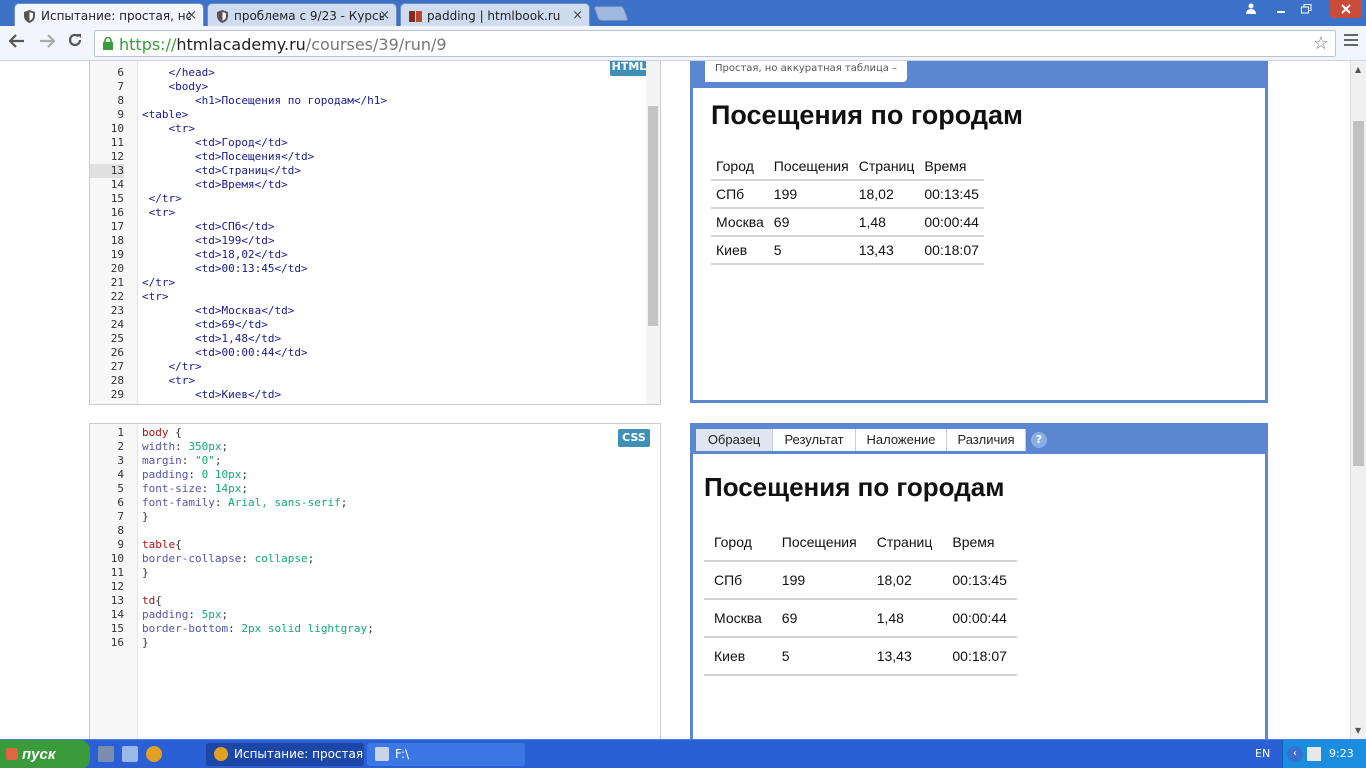 The height and width of the screenshot is (768, 1366). What do you see at coordinates (375, 475) in the screenshot?
I see `code-line: 4 padding: 0 10px;` at bounding box center [375, 475].